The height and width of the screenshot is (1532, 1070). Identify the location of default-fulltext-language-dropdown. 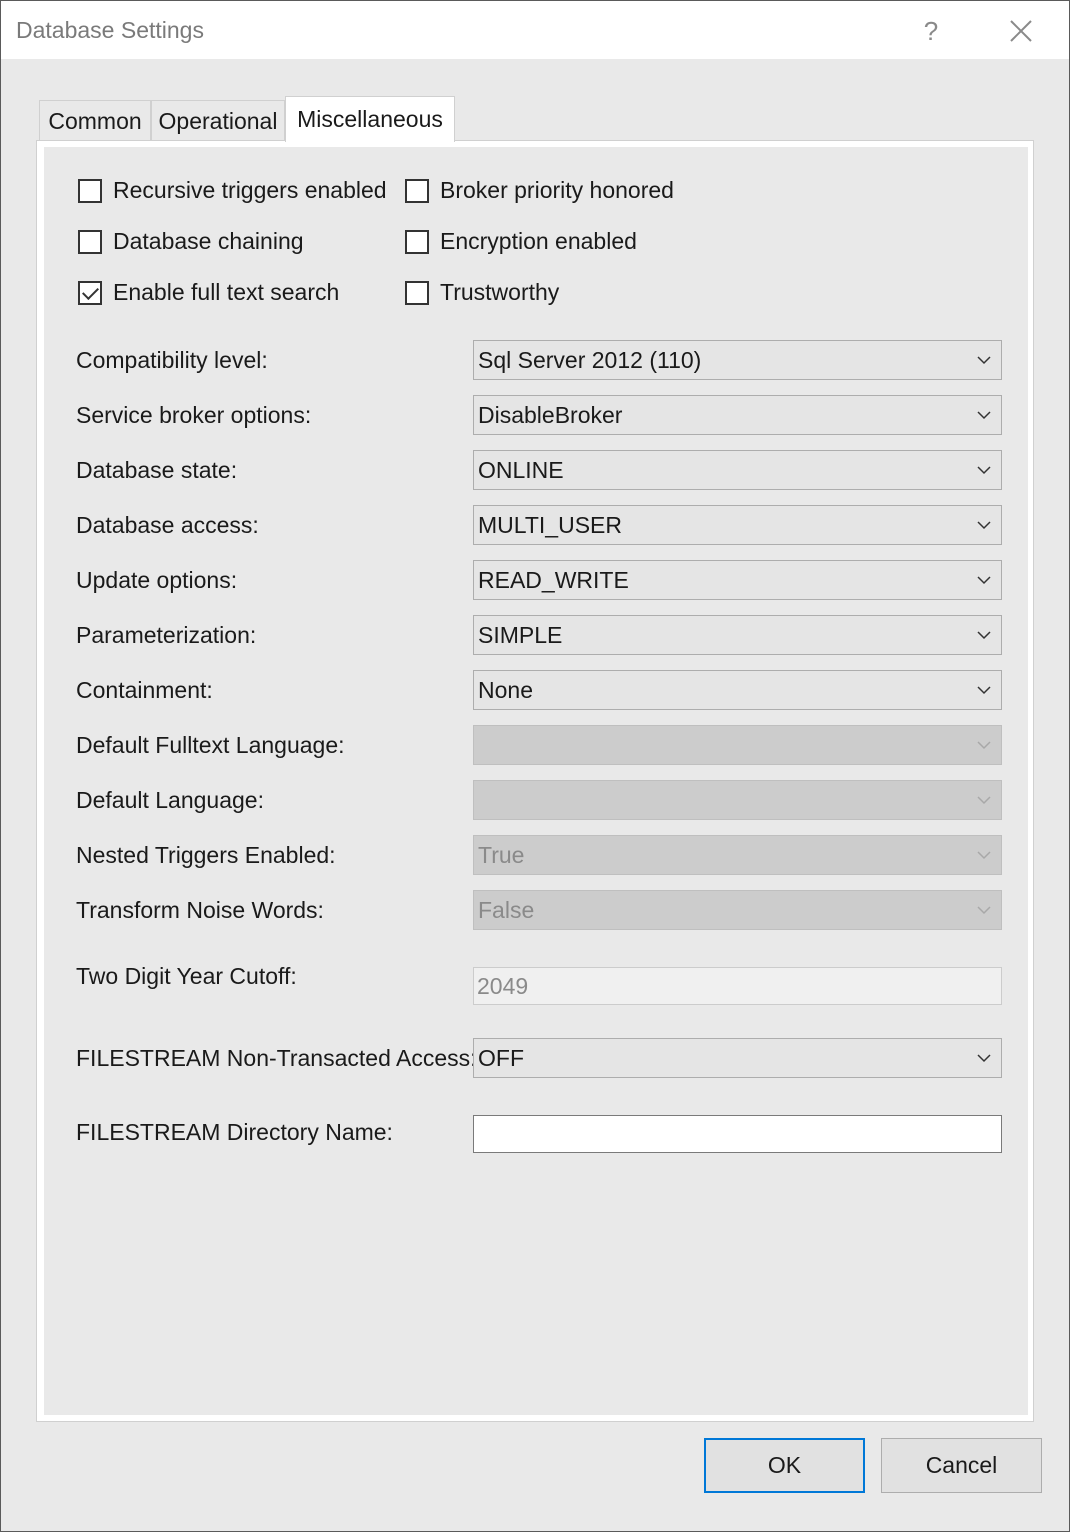
(737, 745).